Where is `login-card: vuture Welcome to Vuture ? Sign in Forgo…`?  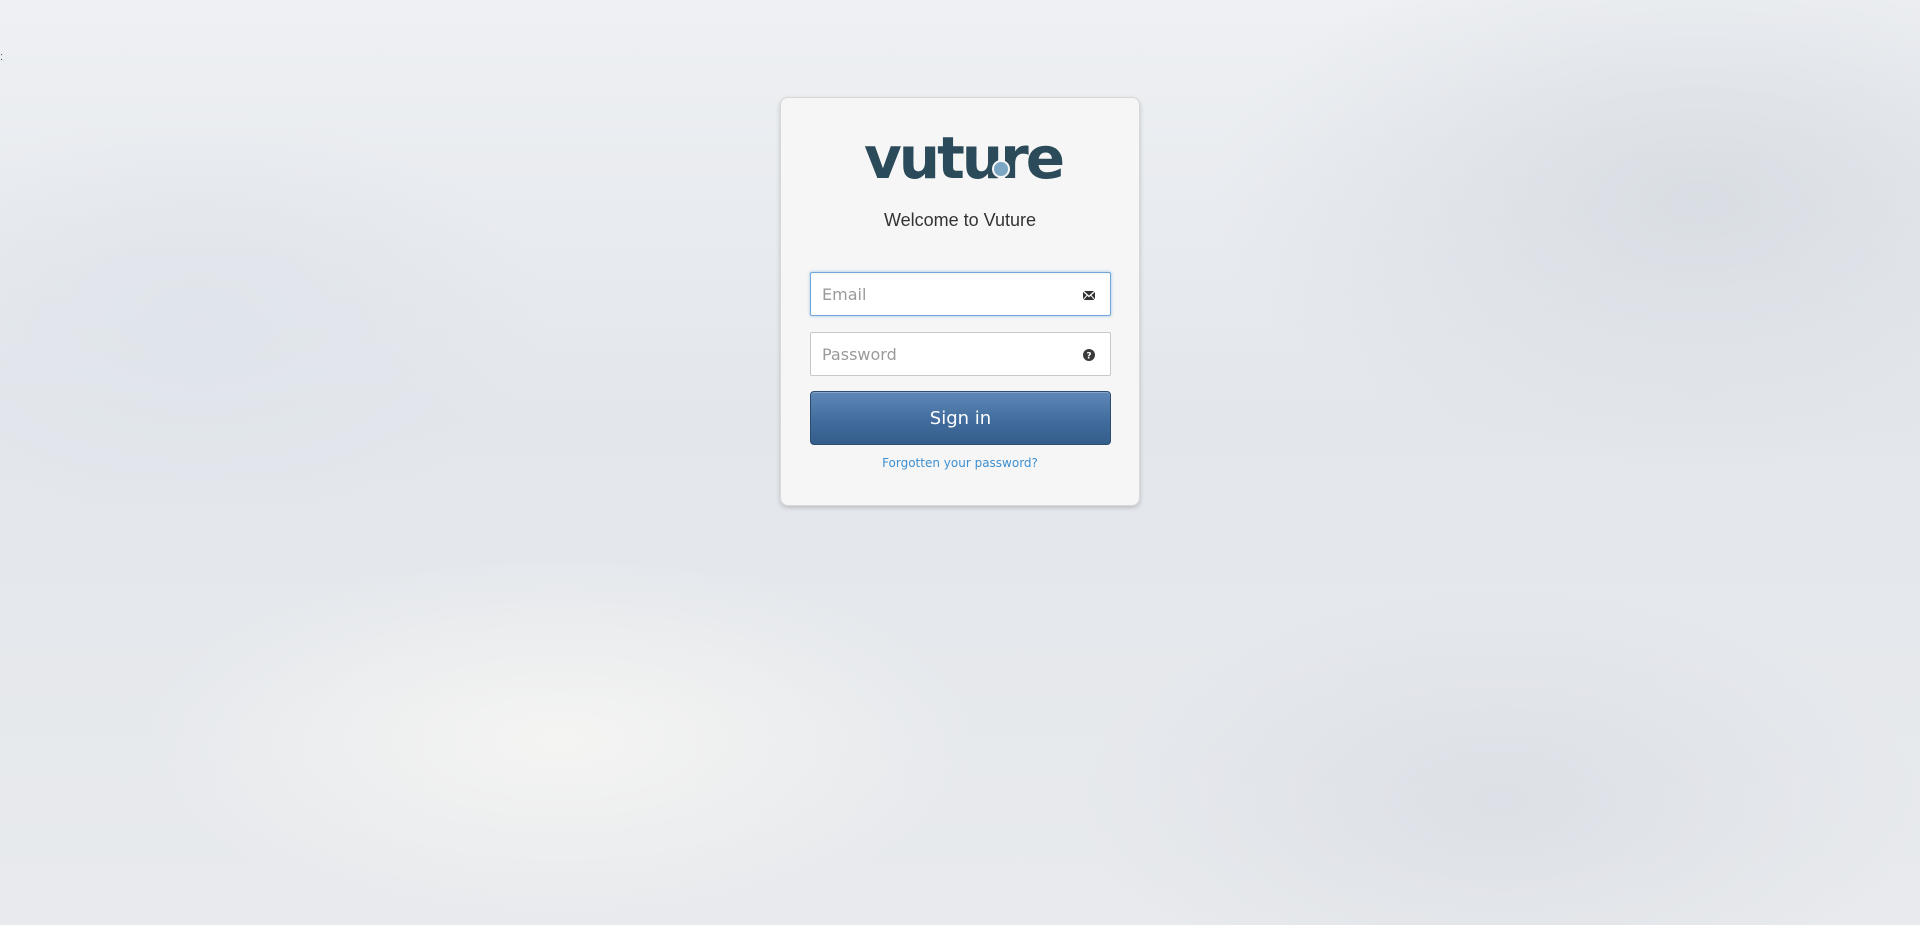 login-card: vuture Welcome to Vuture ? Sign in Forgo… is located at coordinates (960, 301).